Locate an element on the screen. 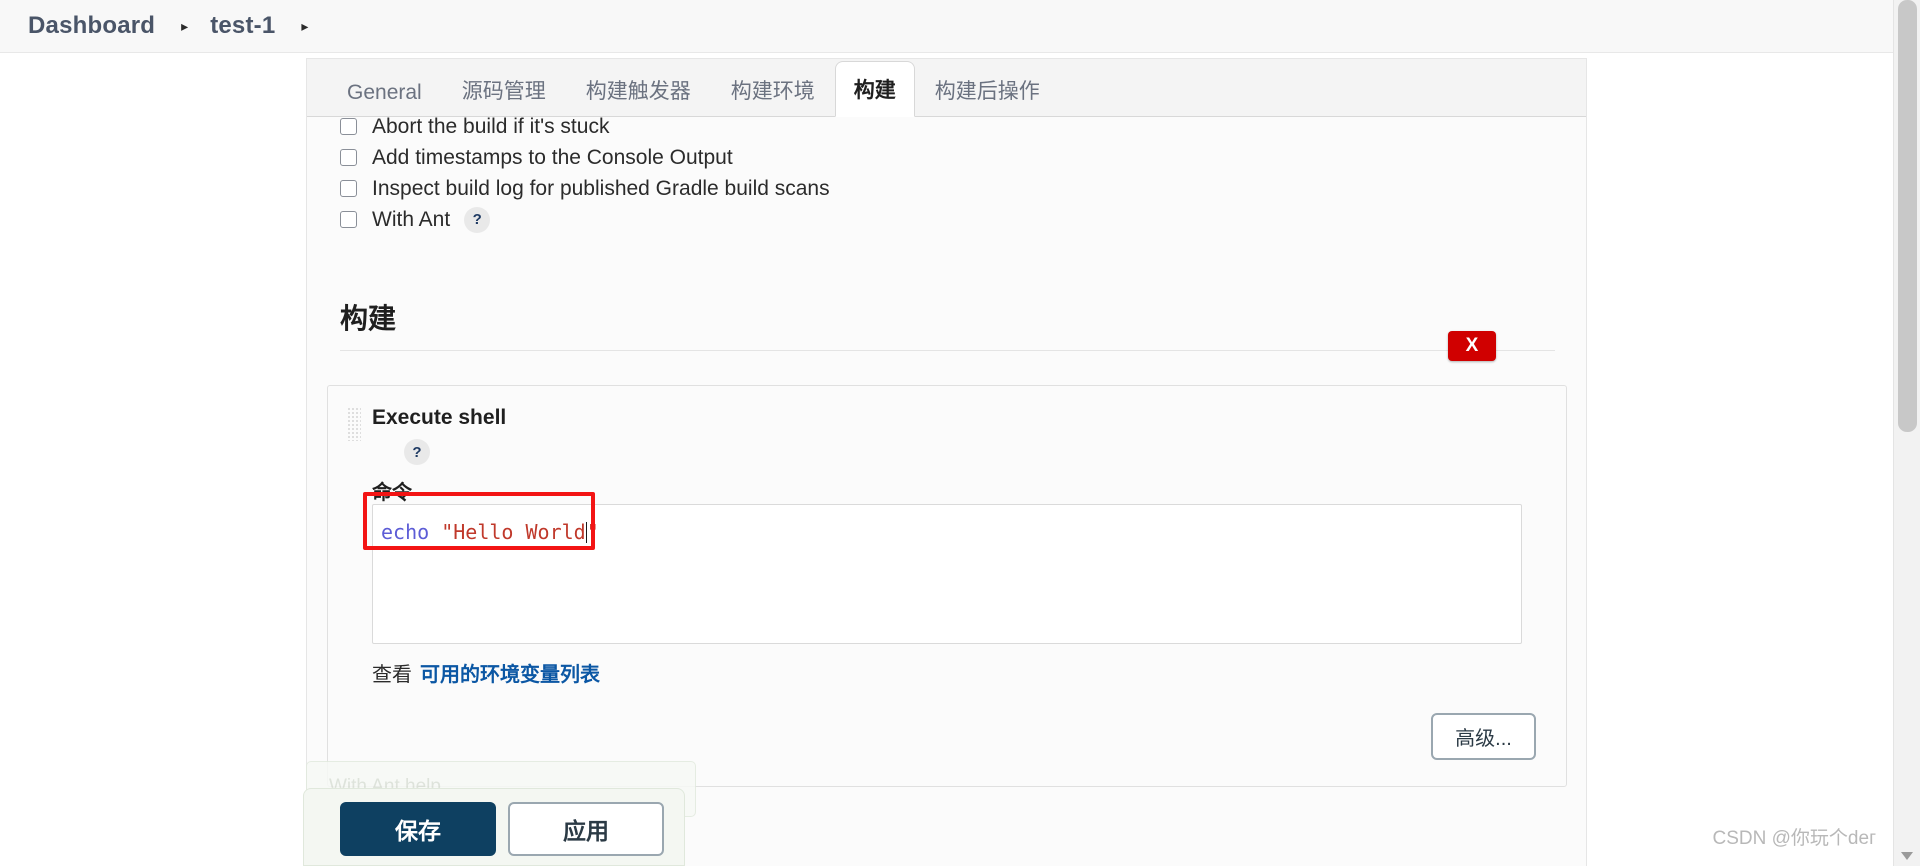 The image size is (1920, 866). checkbox-row-timestamps: Add timestamps to the Console Output is located at coordinates (790, 157).